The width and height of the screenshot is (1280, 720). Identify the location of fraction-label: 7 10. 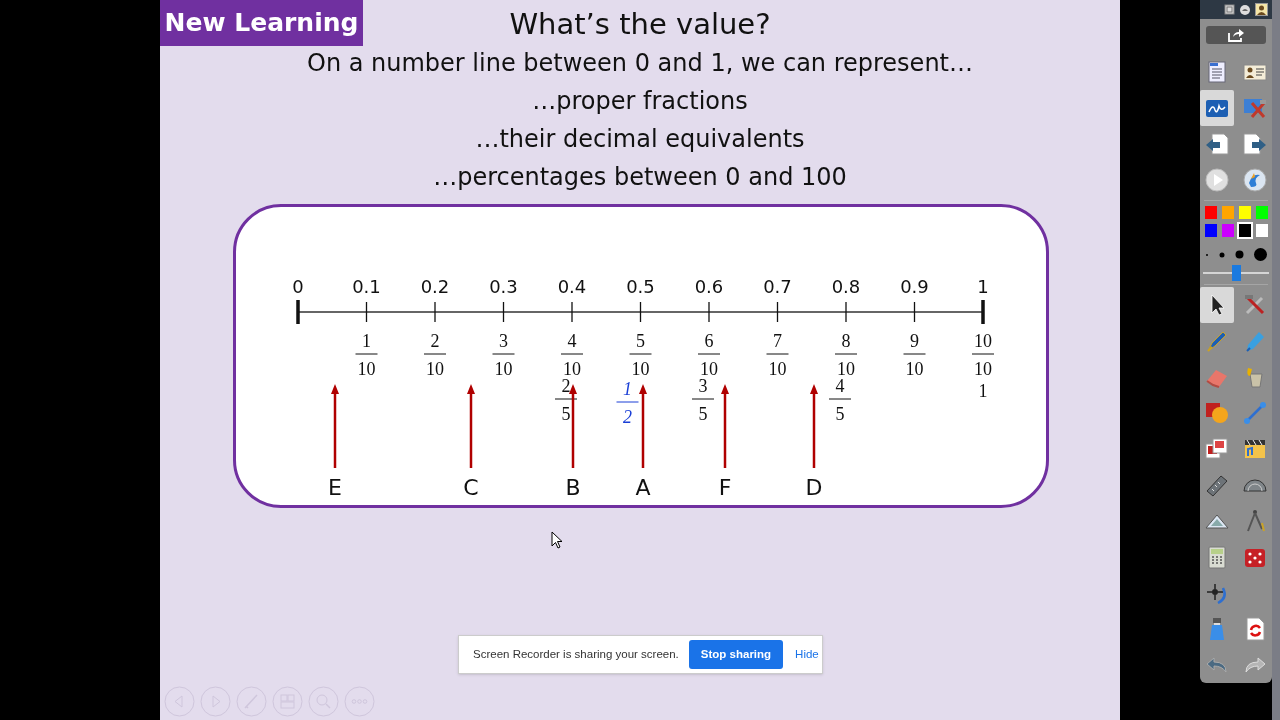
(777, 355).